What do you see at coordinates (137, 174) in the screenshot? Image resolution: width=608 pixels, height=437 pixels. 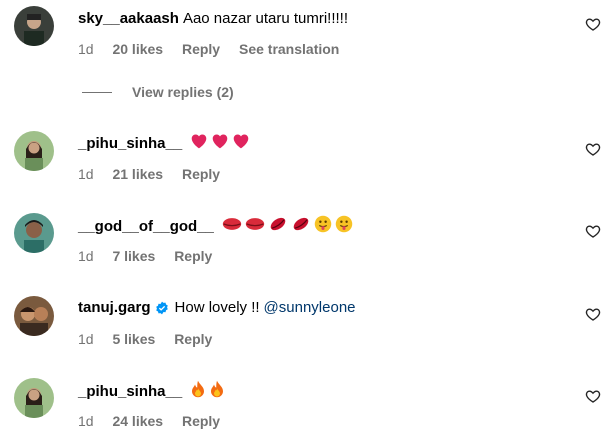 I see `like-count: 21 likes` at bounding box center [137, 174].